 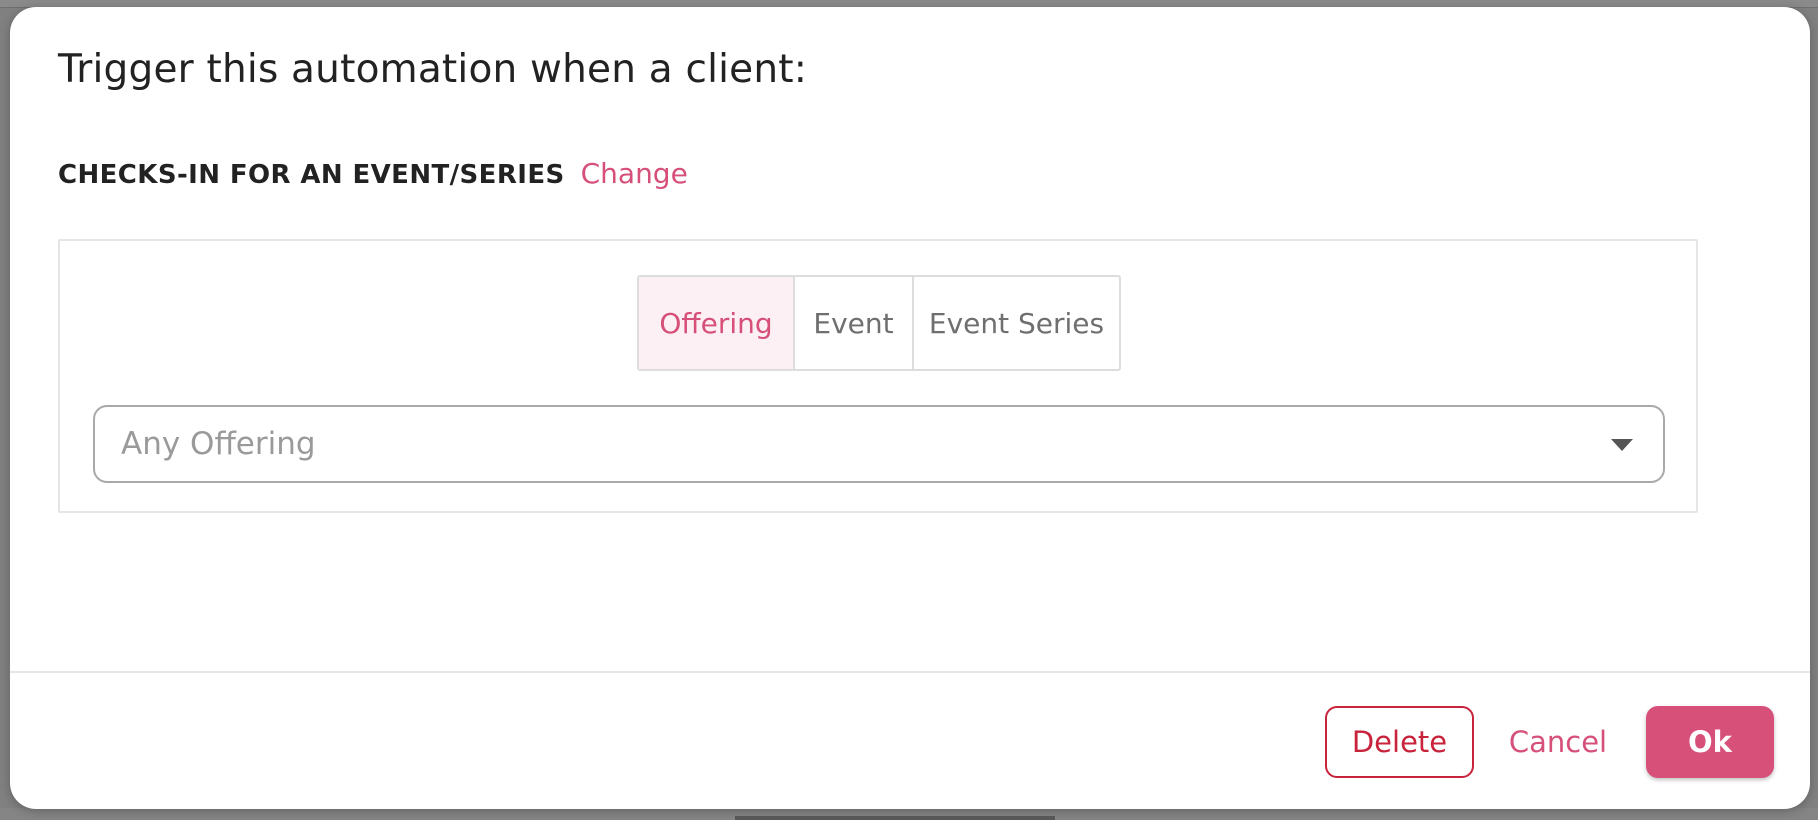 I want to click on trigger-summary: CHECKS-IN FOR AN EVENT/SERIES Change, so click(x=373, y=173).